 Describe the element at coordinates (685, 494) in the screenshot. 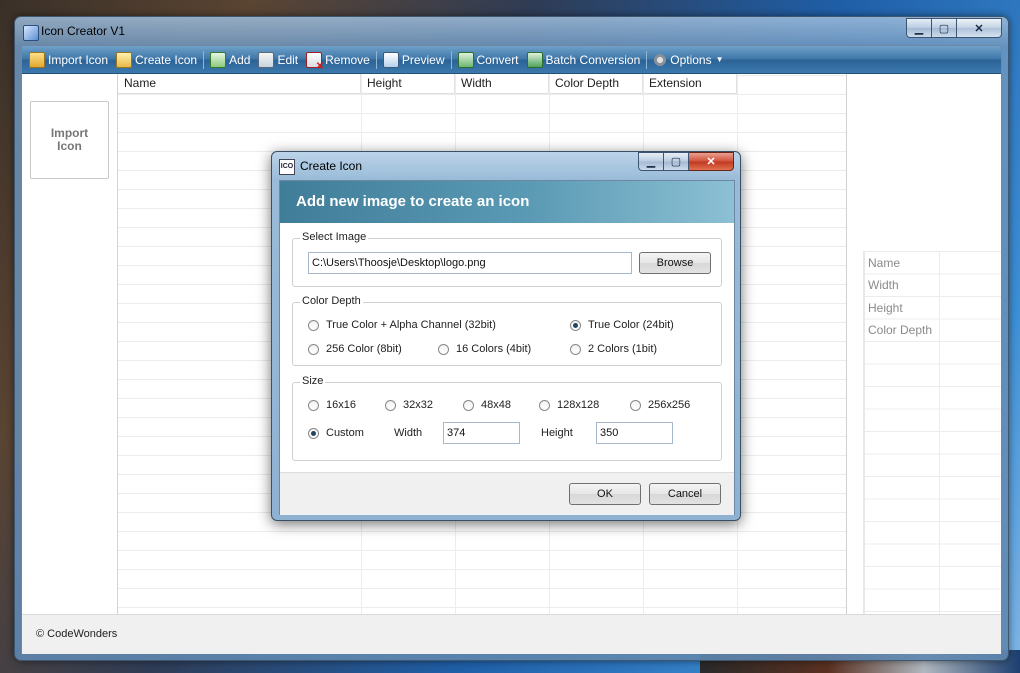

I see `cancel-button: Cancel` at that location.